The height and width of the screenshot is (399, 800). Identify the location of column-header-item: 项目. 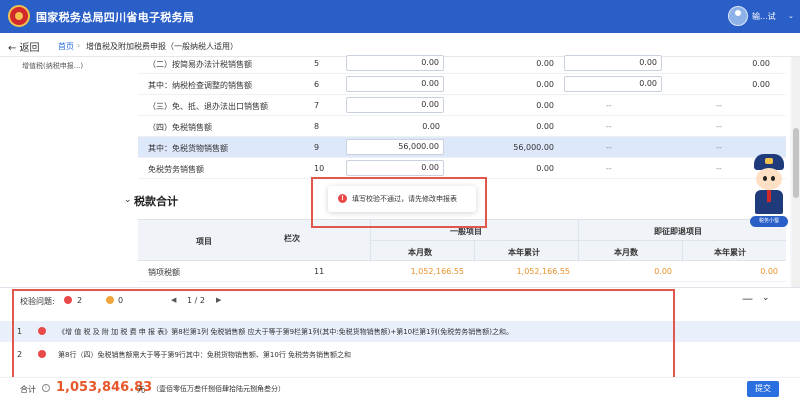
(204, 241).